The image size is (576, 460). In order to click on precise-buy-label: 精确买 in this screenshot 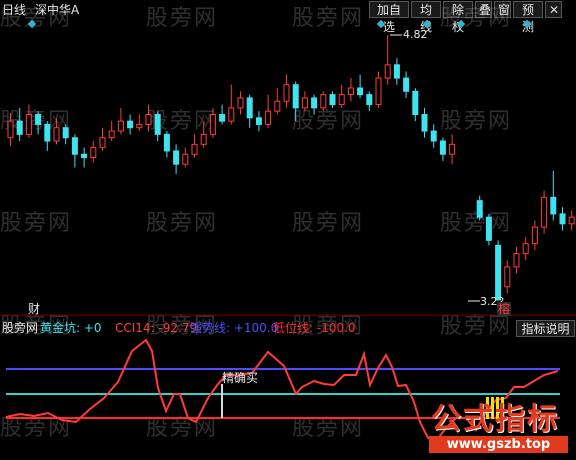, I will do `click(240, 378)`.